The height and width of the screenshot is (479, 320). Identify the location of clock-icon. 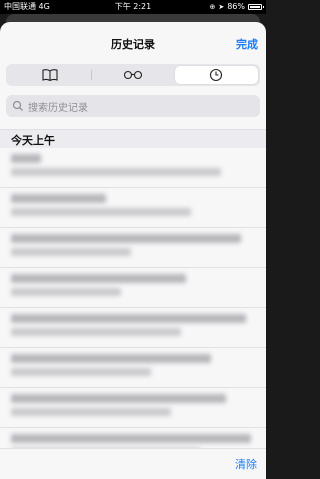
(216, 75).